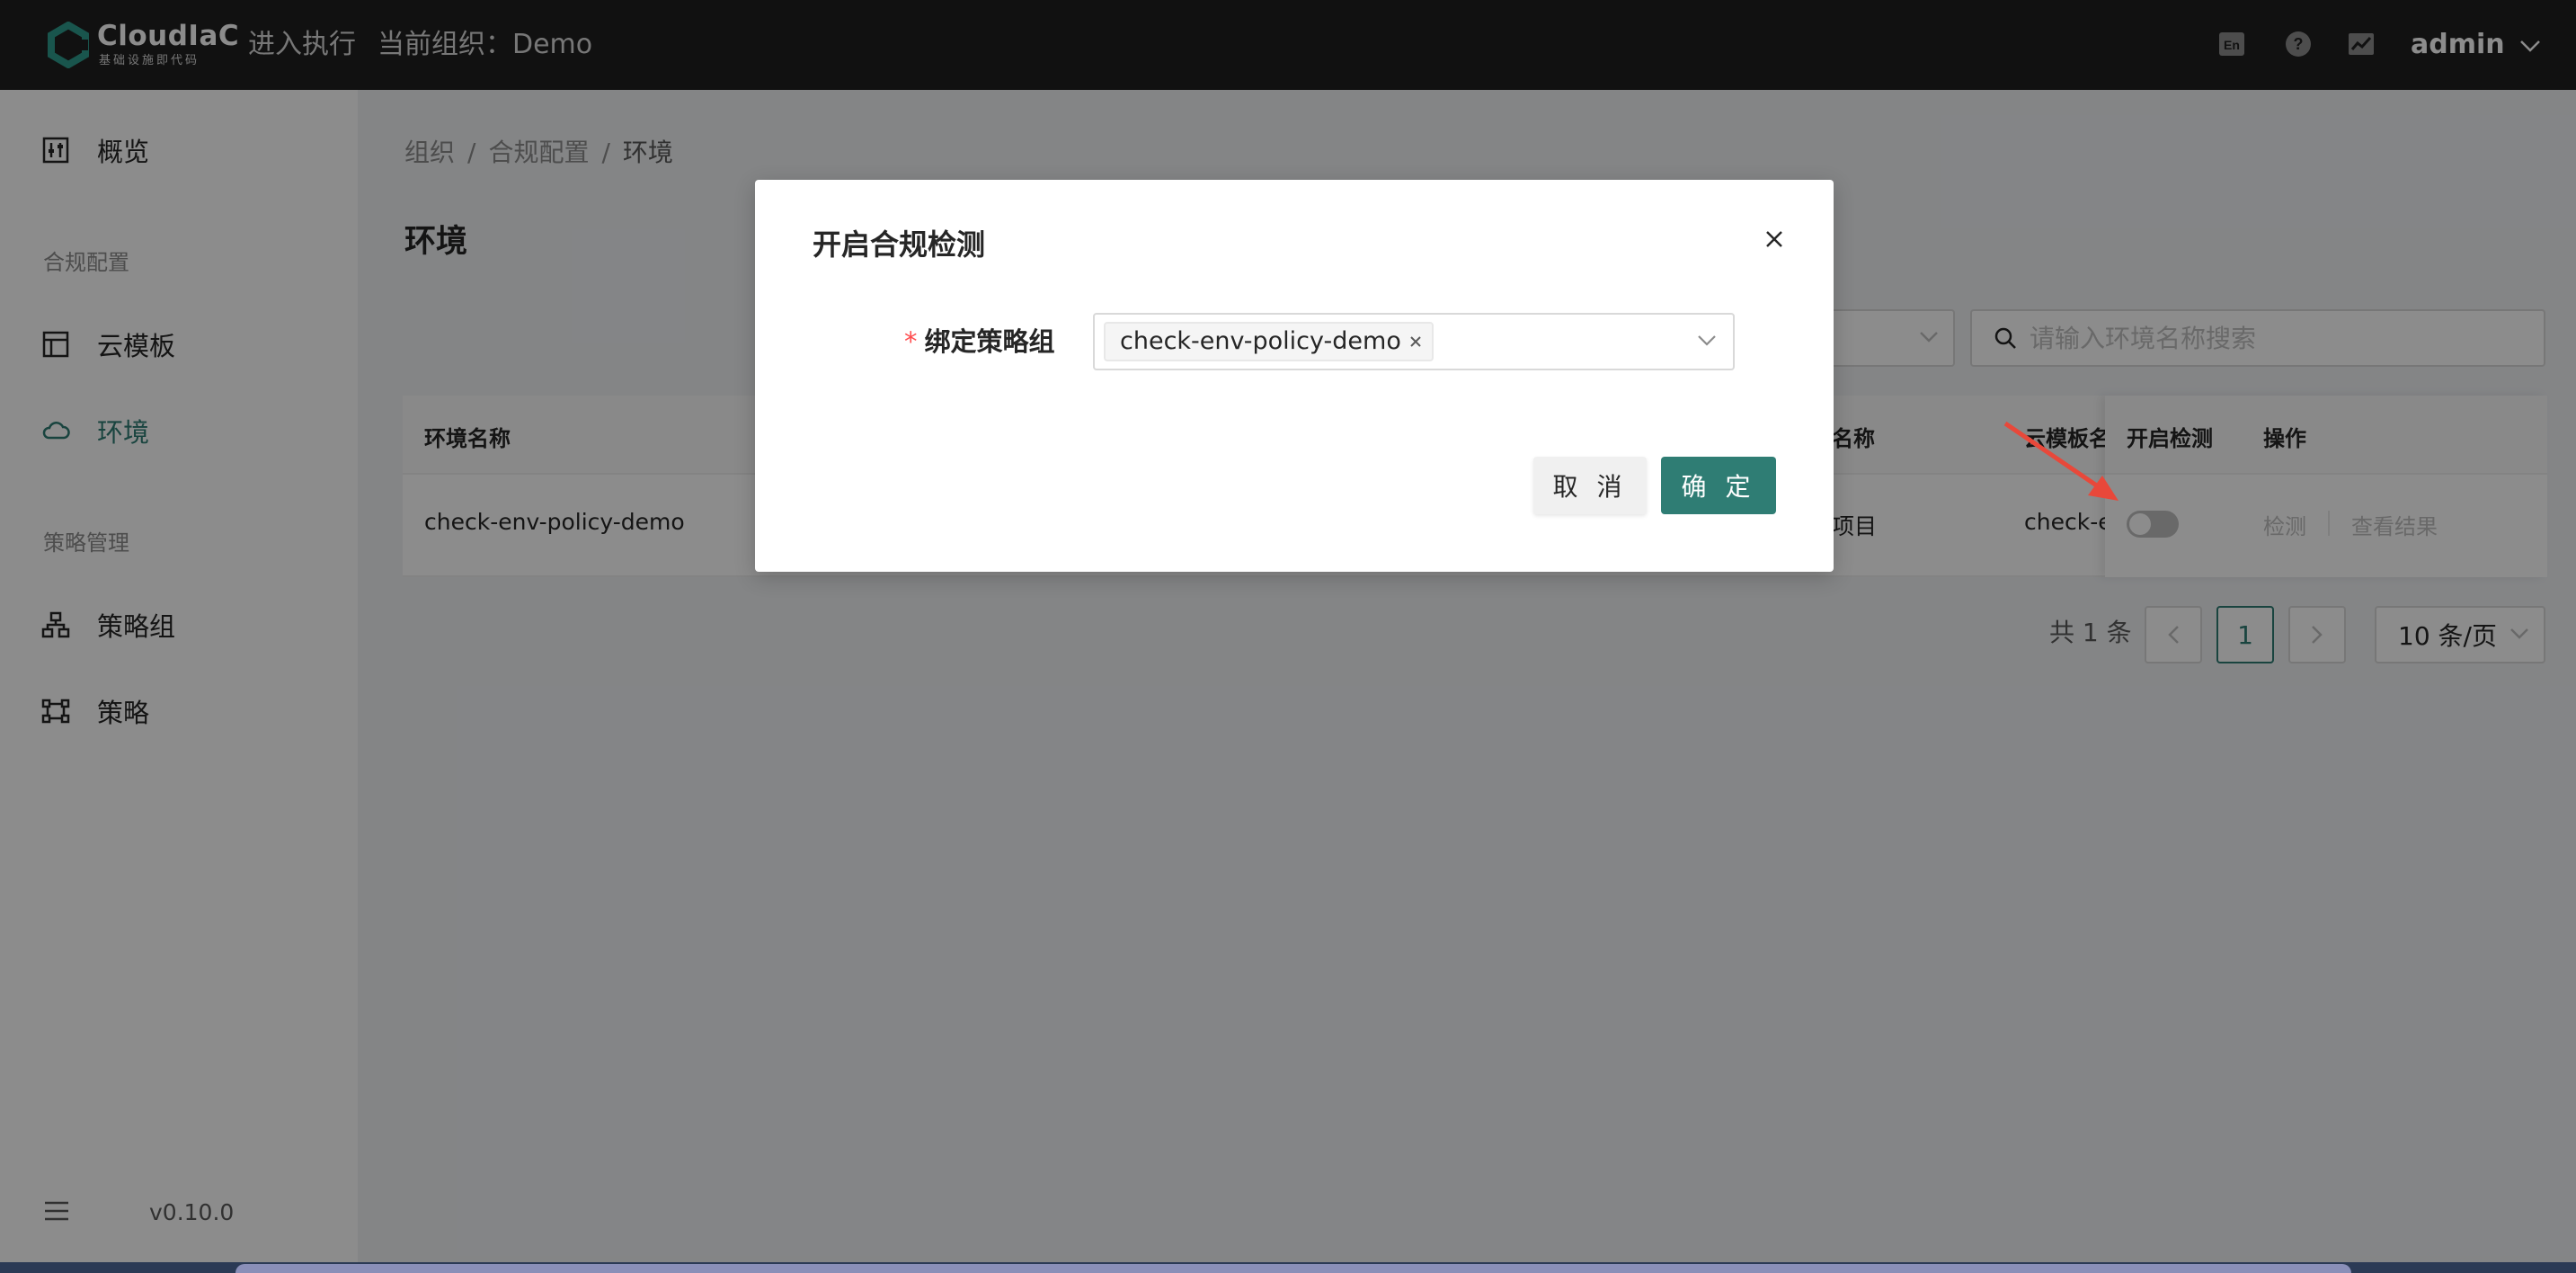 The width and height of the screenshot is (2576, 1273). I want to click on cancel-button: 取 消, so click(1590, 485).